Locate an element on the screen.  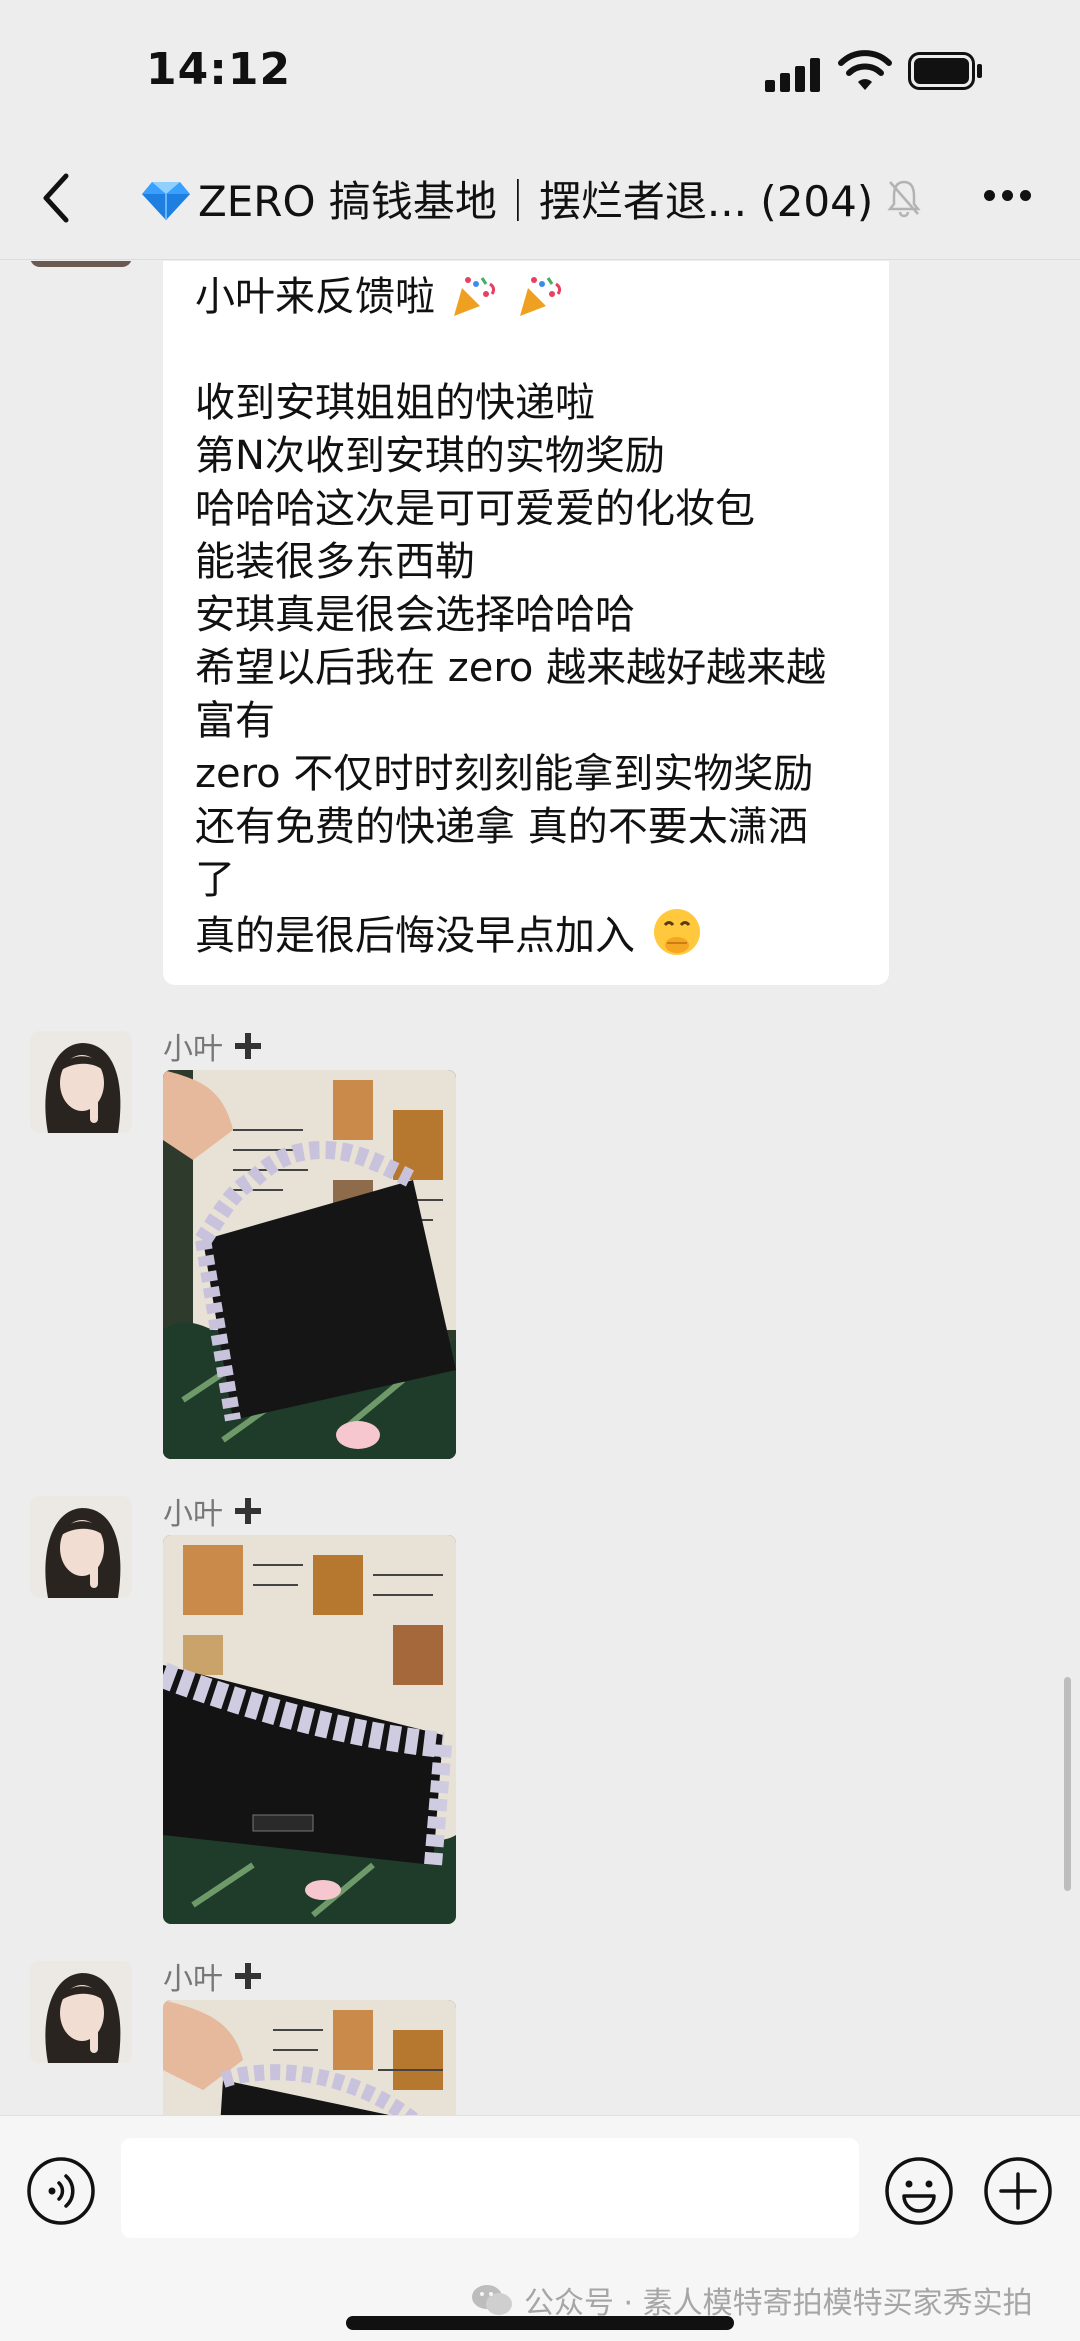
message-line-text: 小叶来反馈啦 is located at coordinates (315, 297).